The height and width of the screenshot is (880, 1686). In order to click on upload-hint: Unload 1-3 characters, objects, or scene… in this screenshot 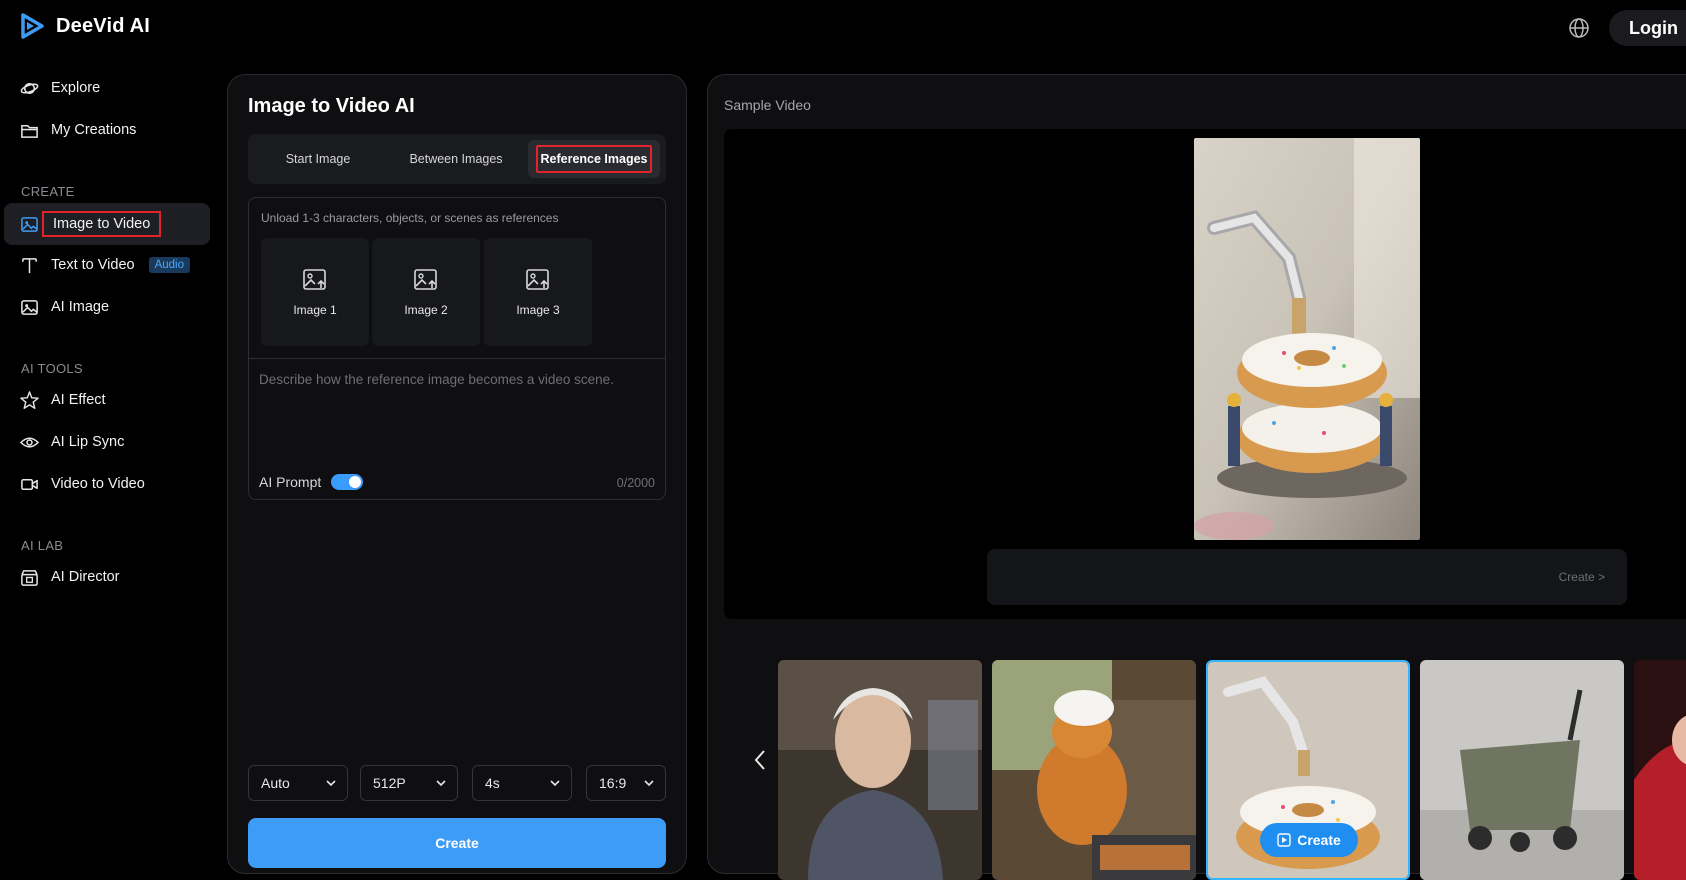, I will do `click(410, 218)`.